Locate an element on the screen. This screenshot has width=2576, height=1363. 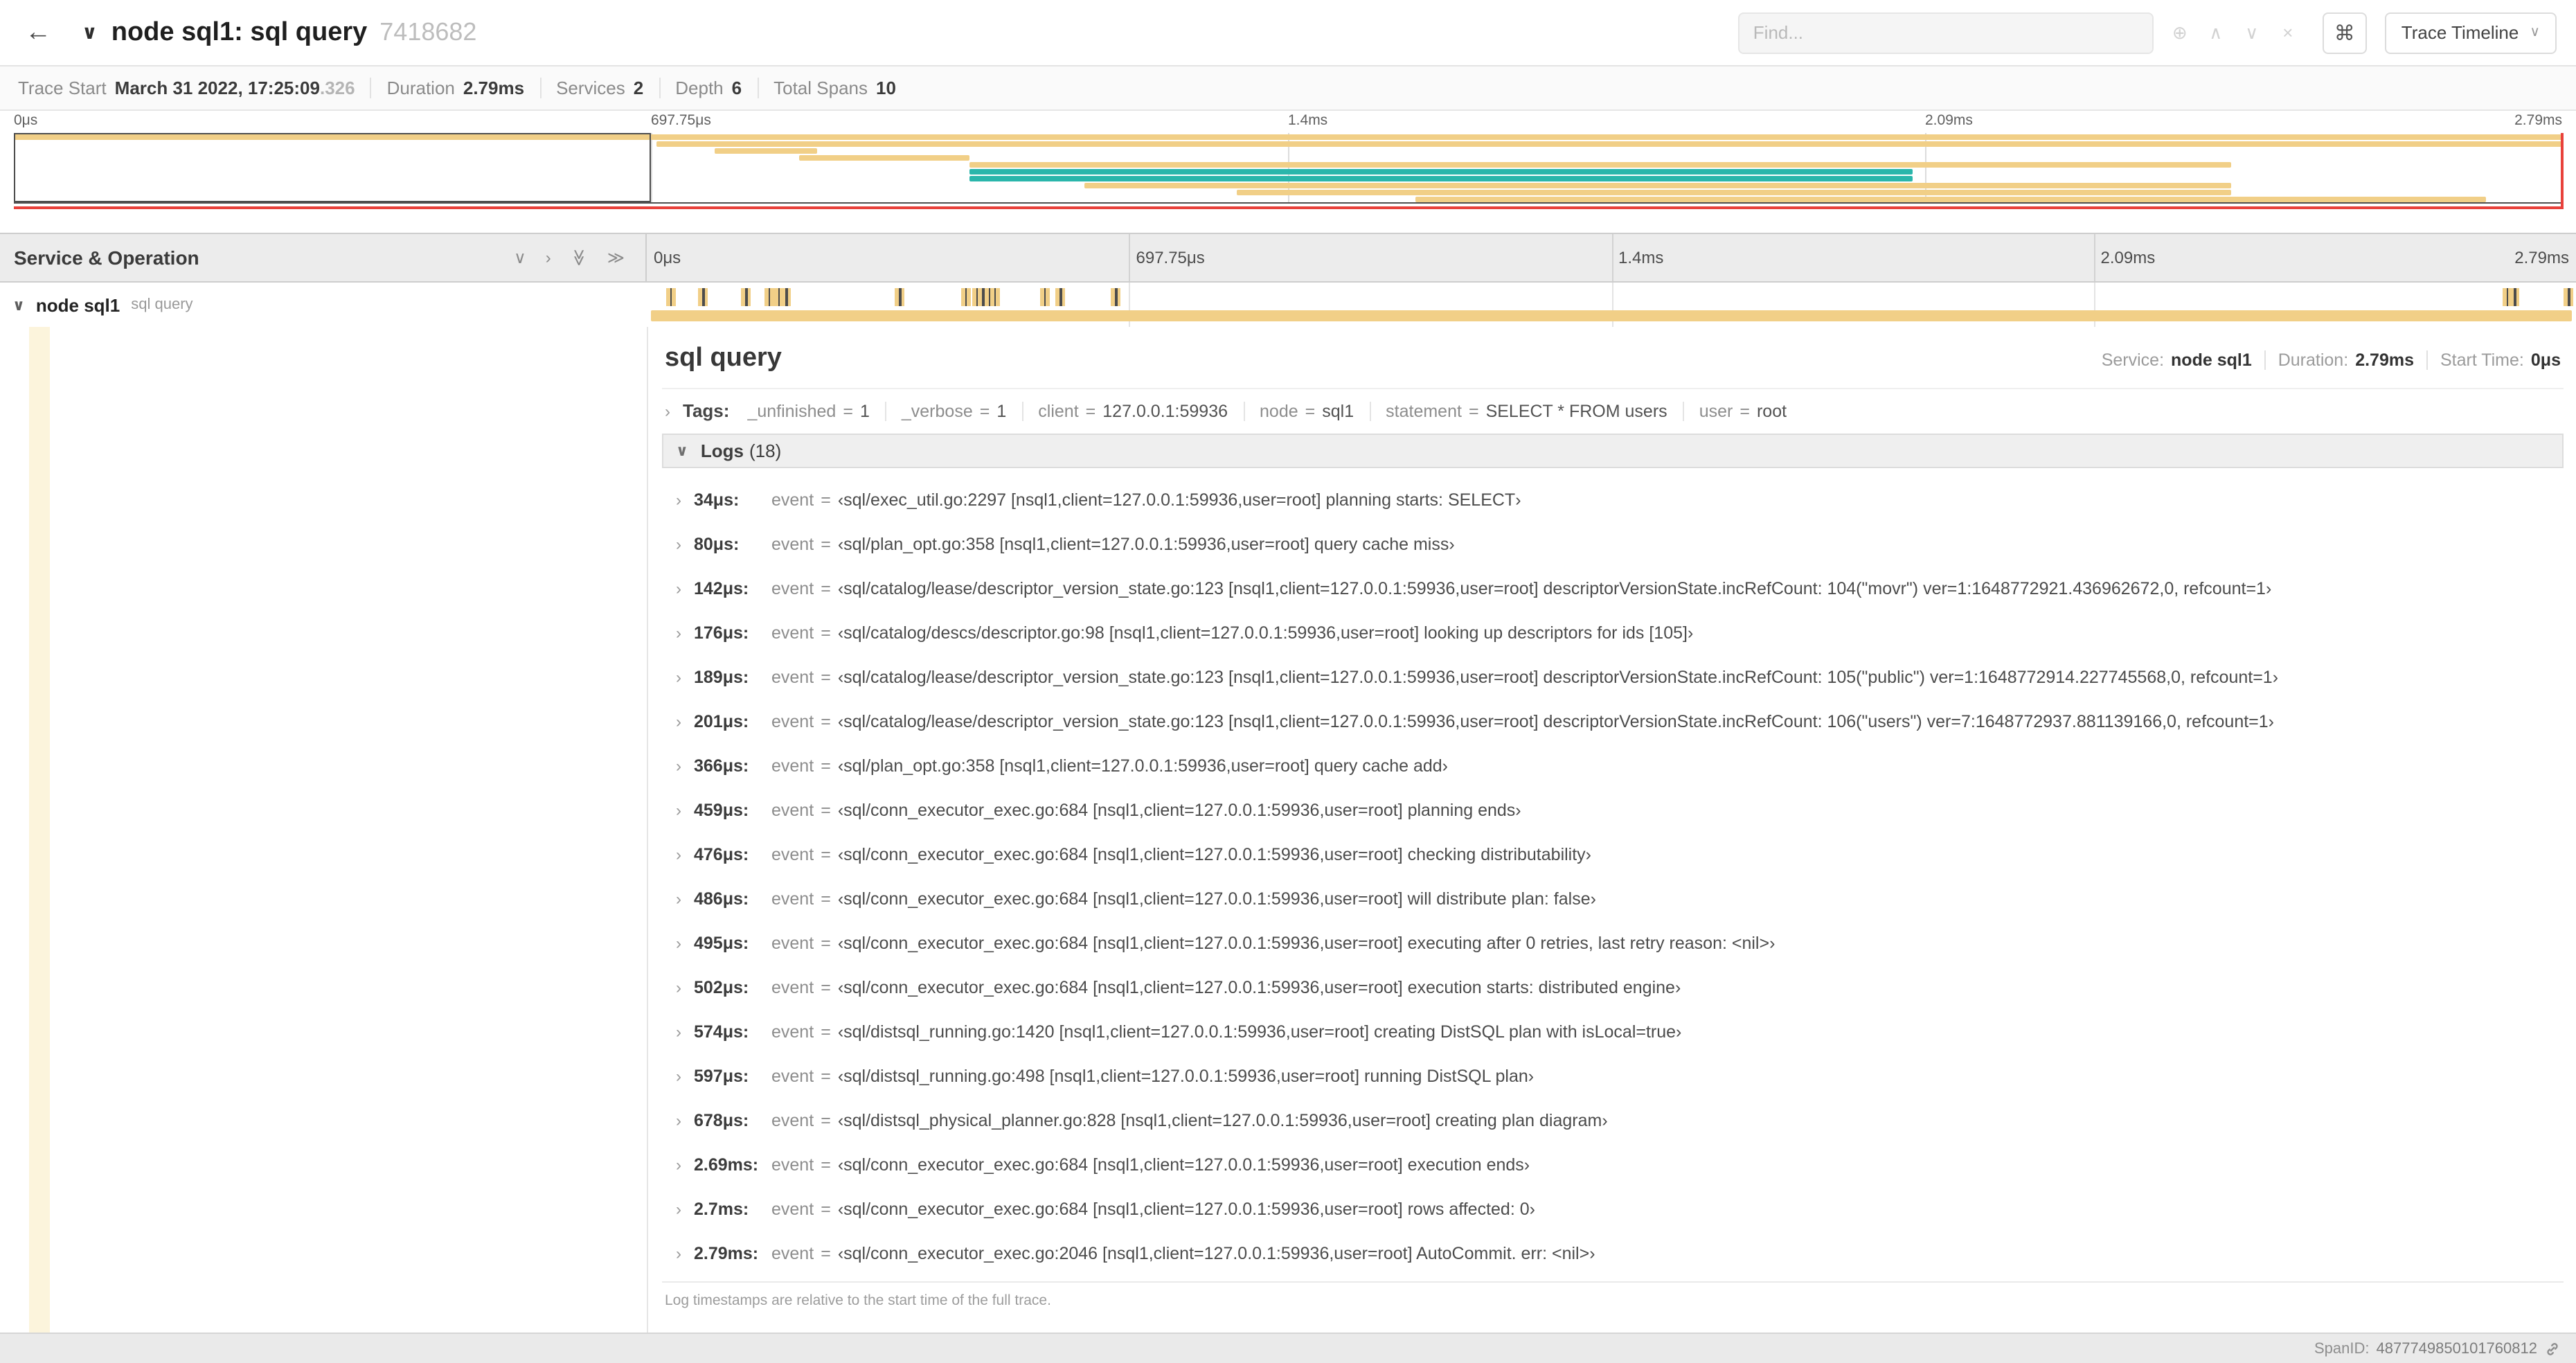
minimap-canvas is located at coordinates (1288, 168).